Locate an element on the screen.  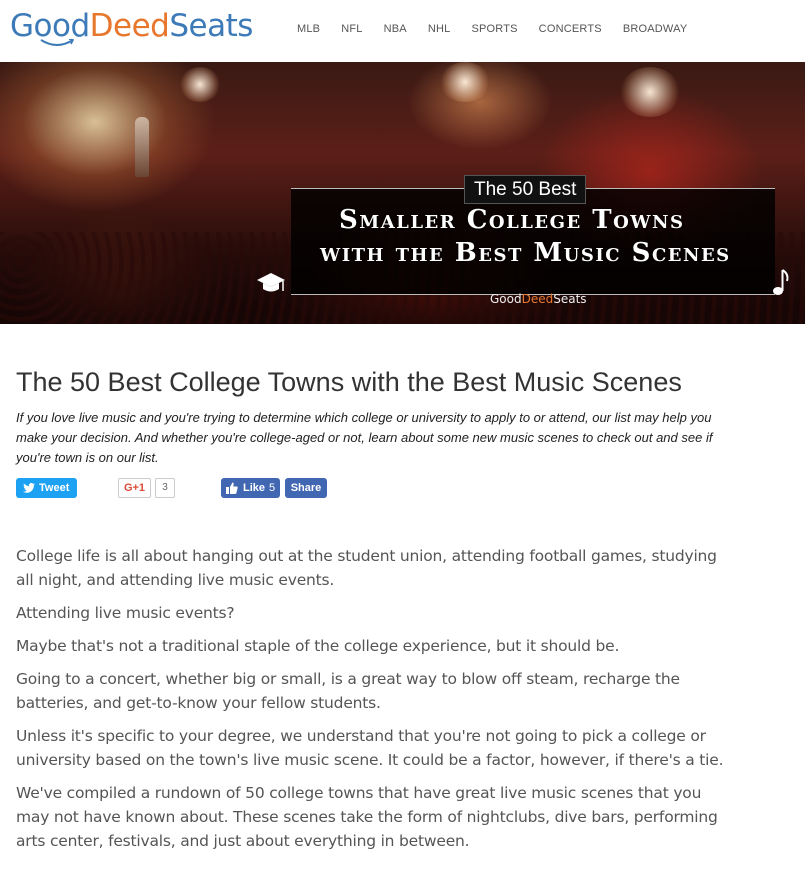
like-count: 5 is located at coordinates (272, 488).